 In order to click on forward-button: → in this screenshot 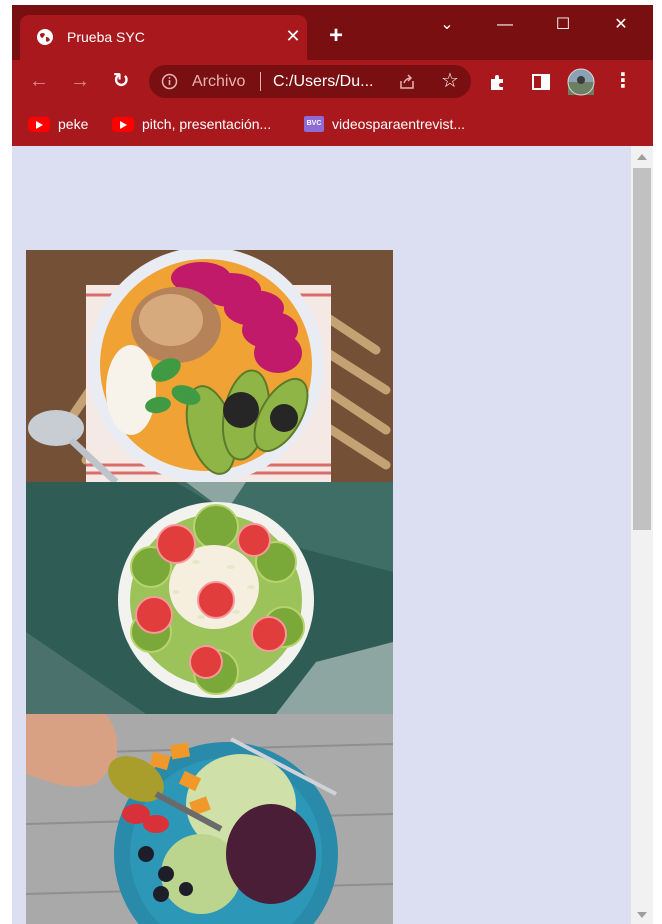, I will do `click(80, 81)`.